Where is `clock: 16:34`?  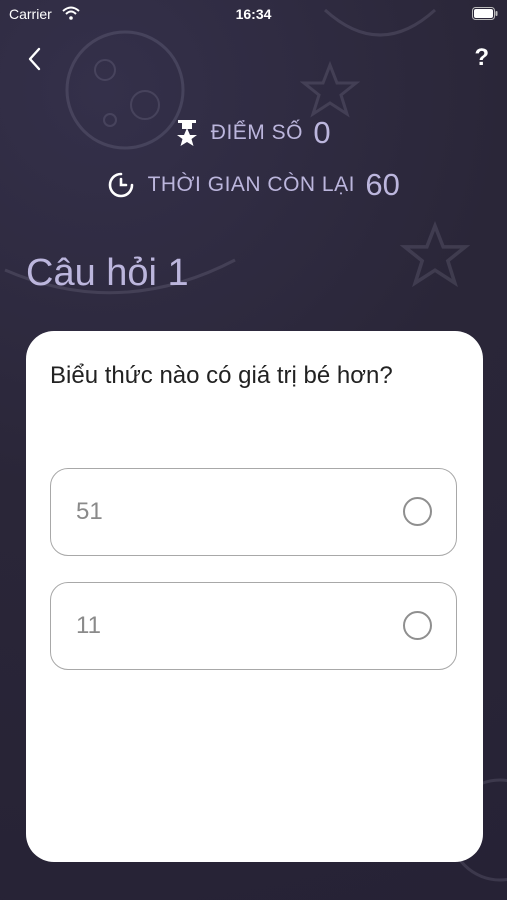
clock: 16:34 is located at coordinates (253, 14).